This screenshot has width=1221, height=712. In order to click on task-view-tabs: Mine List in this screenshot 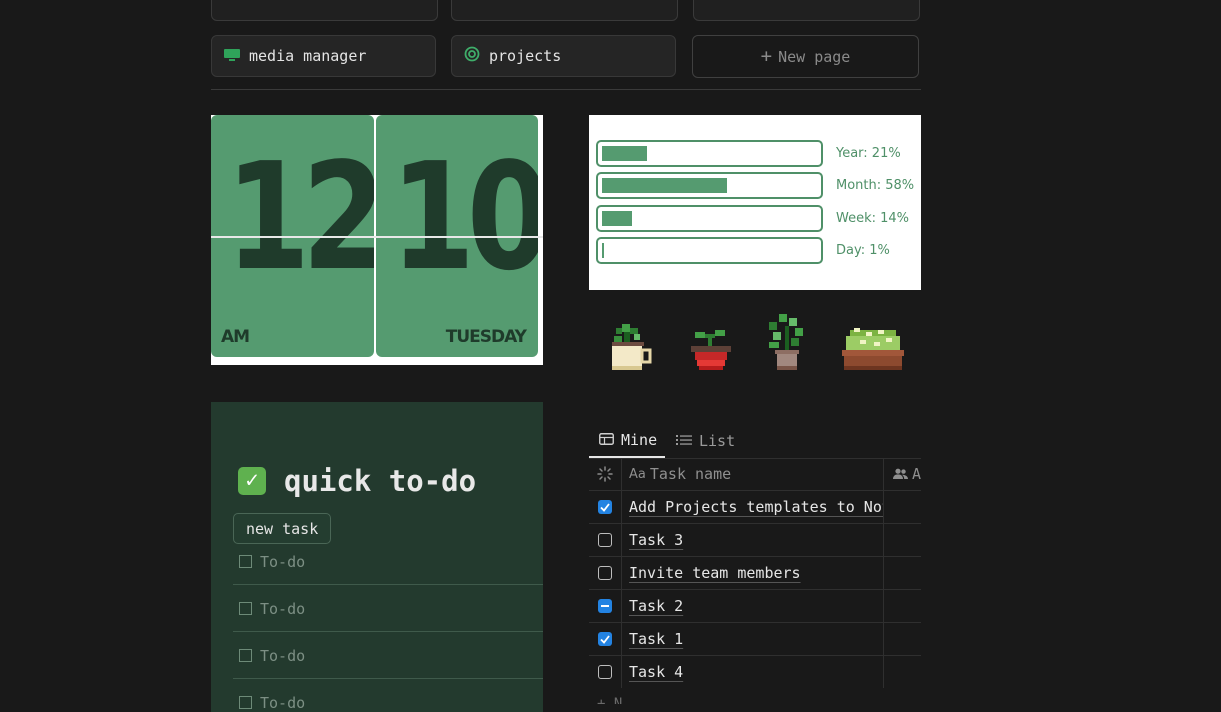, I will do `click(755, 441)`.